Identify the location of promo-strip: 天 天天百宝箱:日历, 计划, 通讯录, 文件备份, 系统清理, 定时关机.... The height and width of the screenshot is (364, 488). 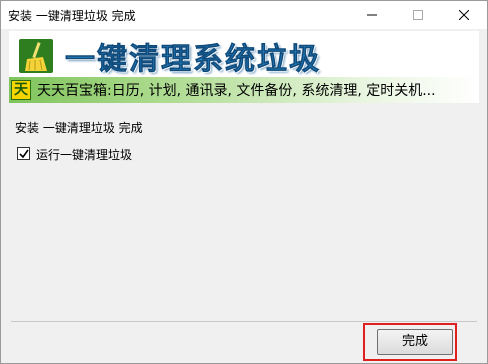
(244, 90).